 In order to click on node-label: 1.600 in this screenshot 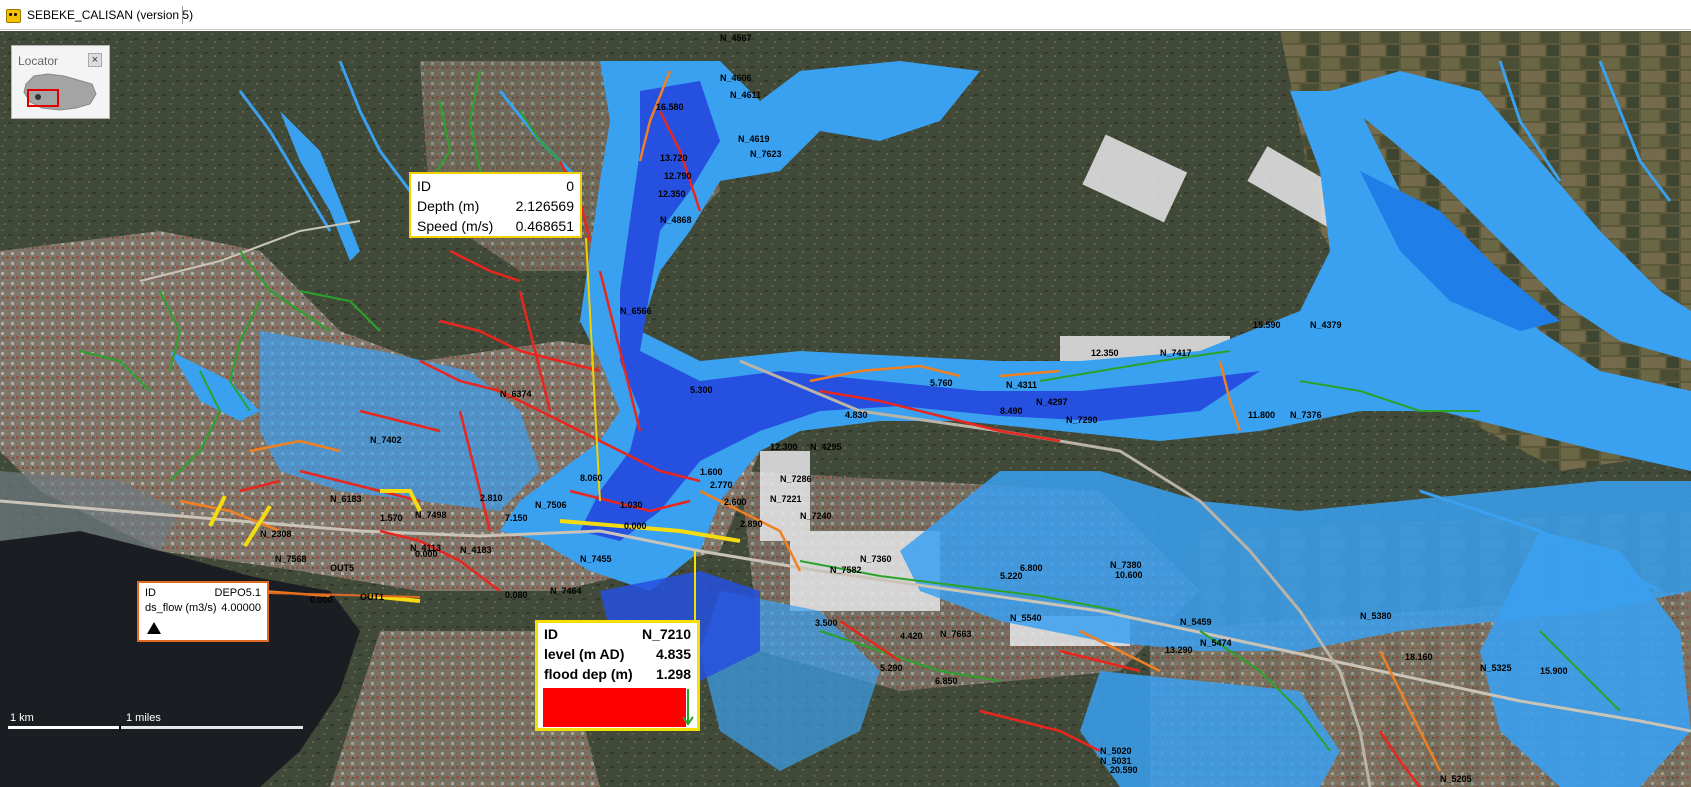, I will do `click(711, 472)`.